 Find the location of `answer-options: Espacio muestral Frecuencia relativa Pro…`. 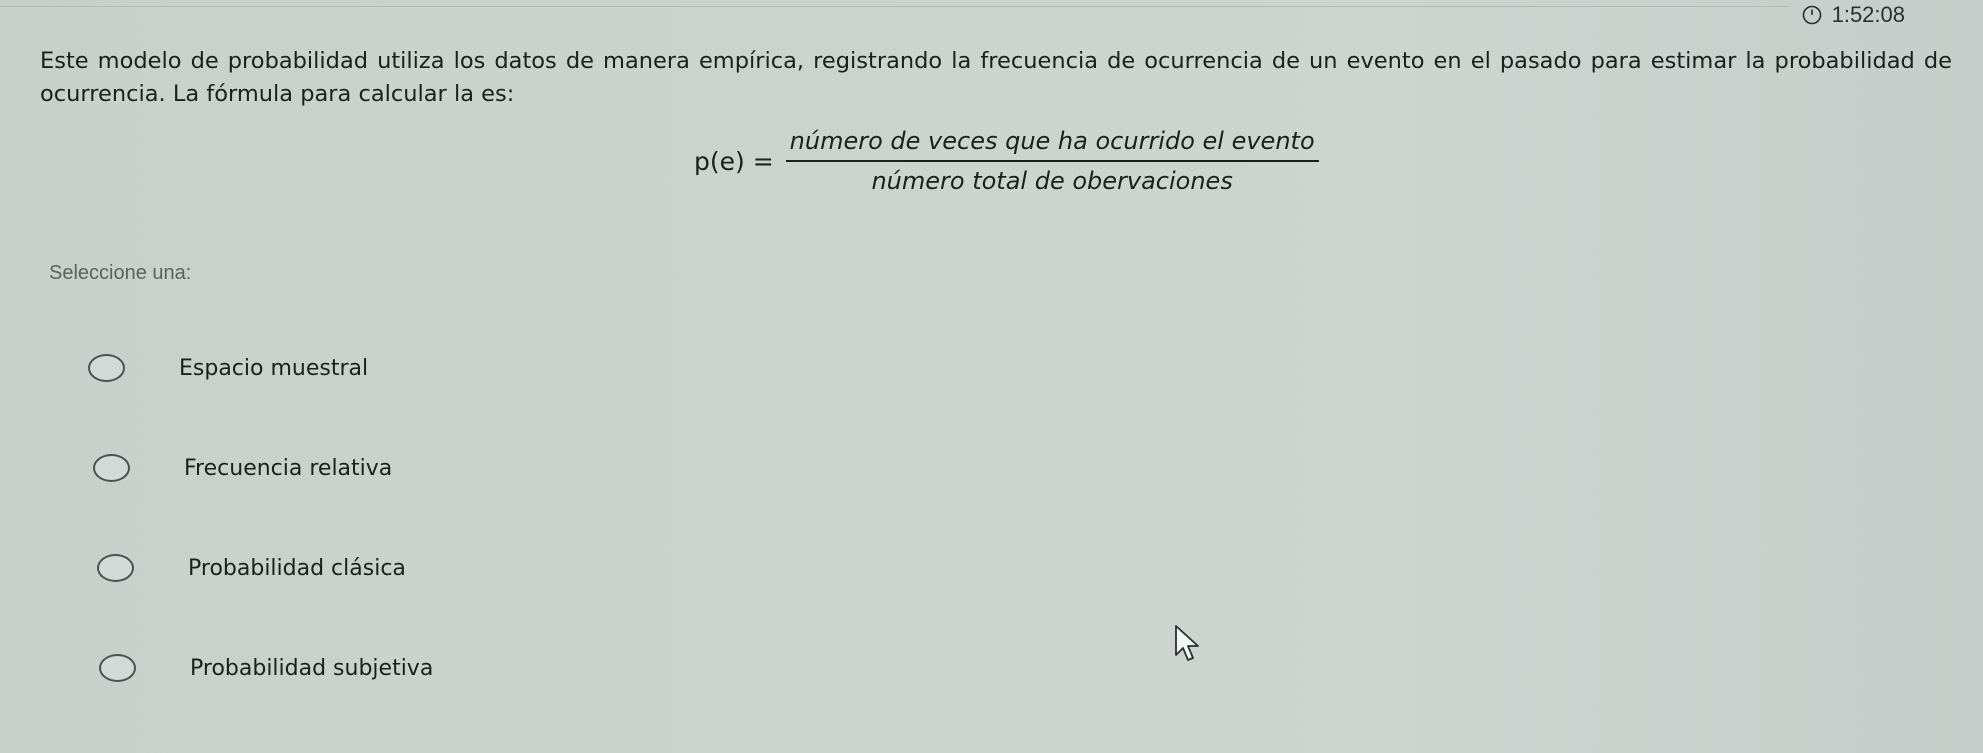

answer-options: Espacio muestral Frecuencia relativa Pro… is located at coordinates (260, 553).